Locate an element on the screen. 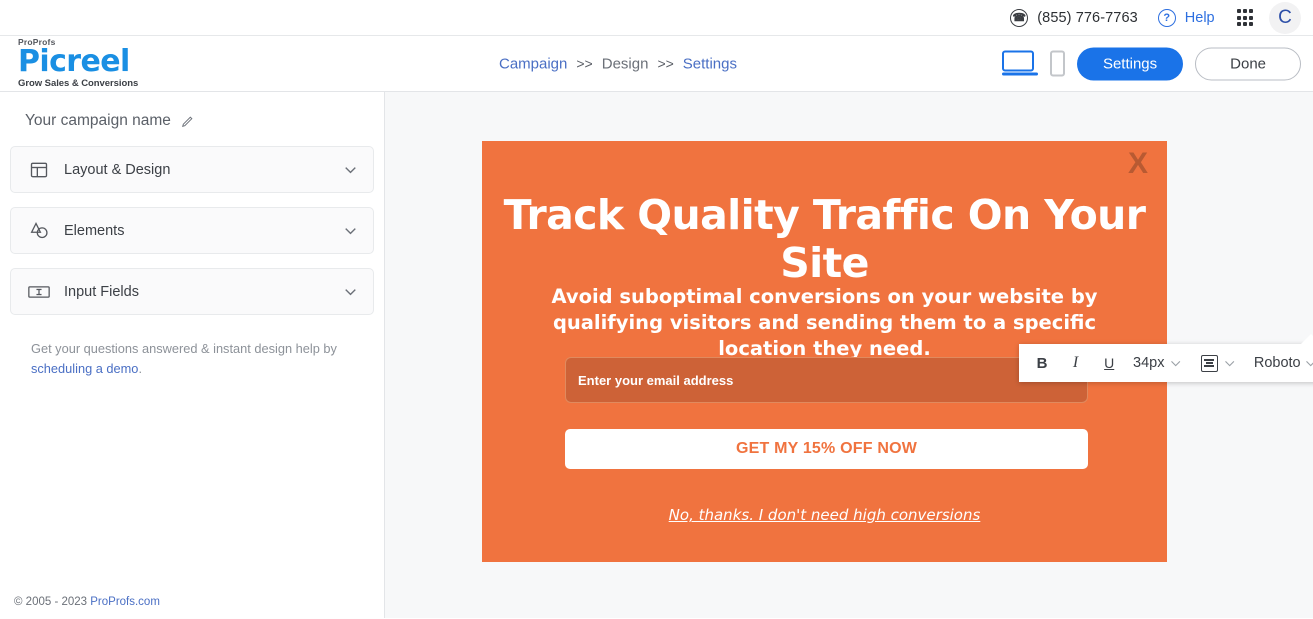 This screenshot has height=619, width=1313. phone-number: (855) 776-7763 is located at coordinates (1087, 17).